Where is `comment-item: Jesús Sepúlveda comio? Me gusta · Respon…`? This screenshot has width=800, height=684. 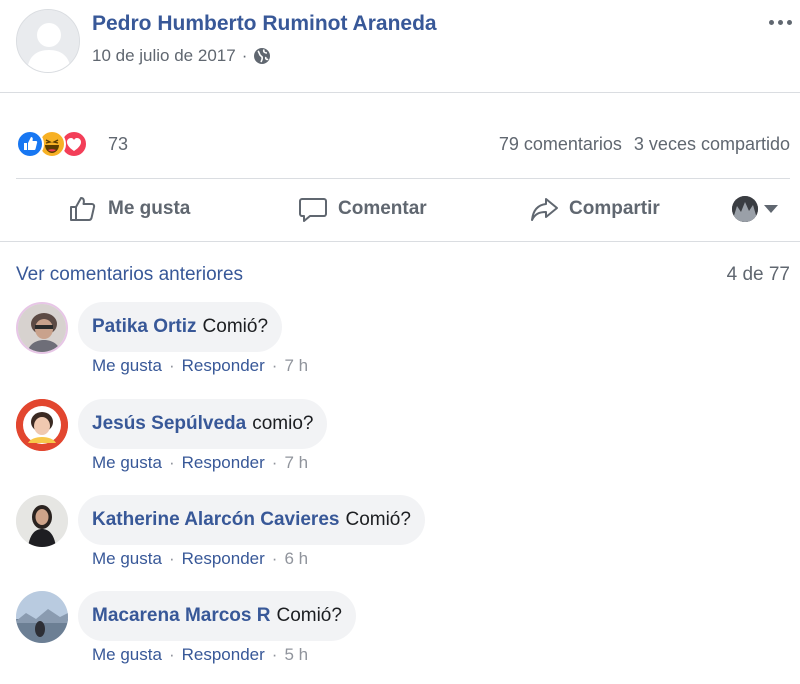 comment-item: Jesús Sepúlveda comio? Me gusta · Respon… is located at coordinates (400, 445).